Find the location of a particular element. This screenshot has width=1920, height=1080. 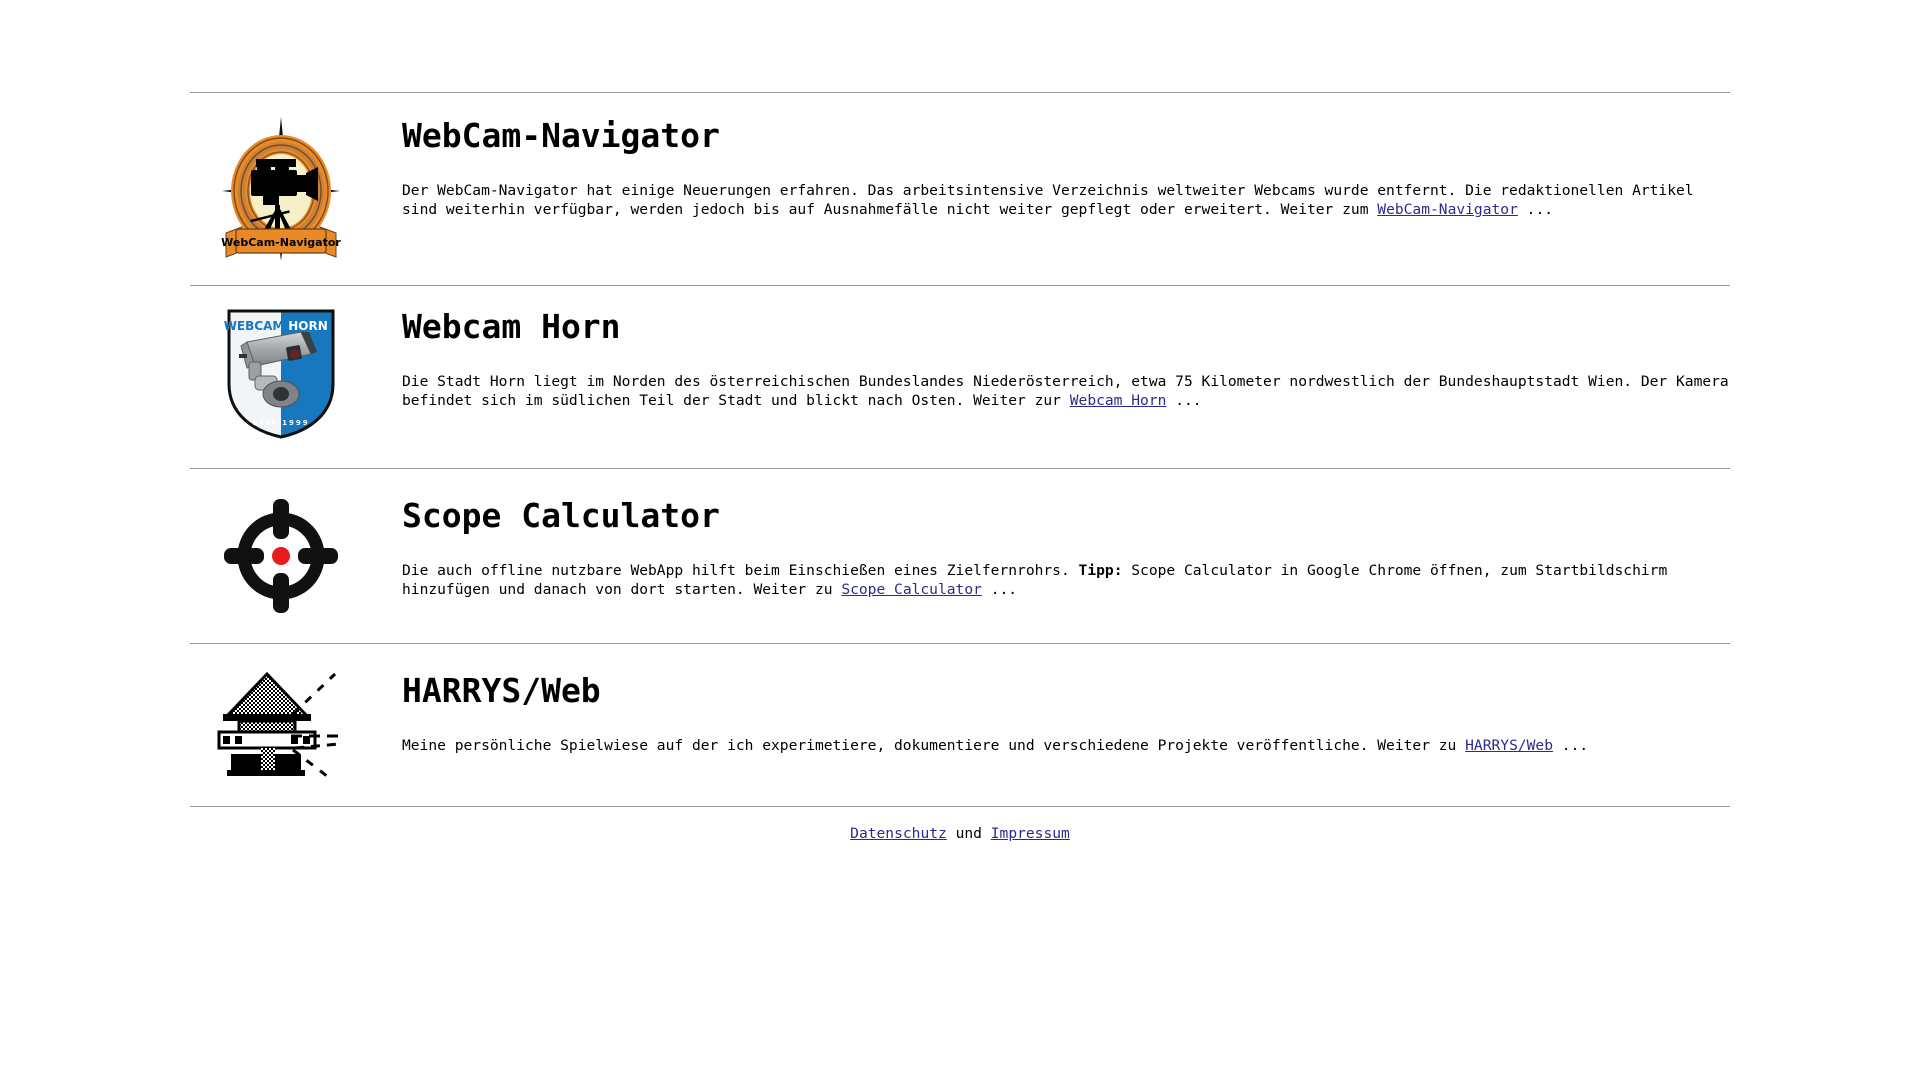

logo-cell-webcam-horn: WEBCAM HORN SEIT 1999 is located at coordinates (281, 372).